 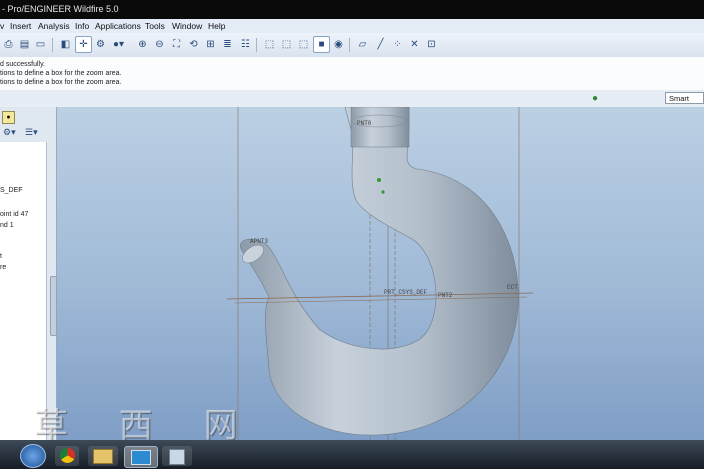 I want to click on print-icon: ⎙, so click(x=8, y=44).